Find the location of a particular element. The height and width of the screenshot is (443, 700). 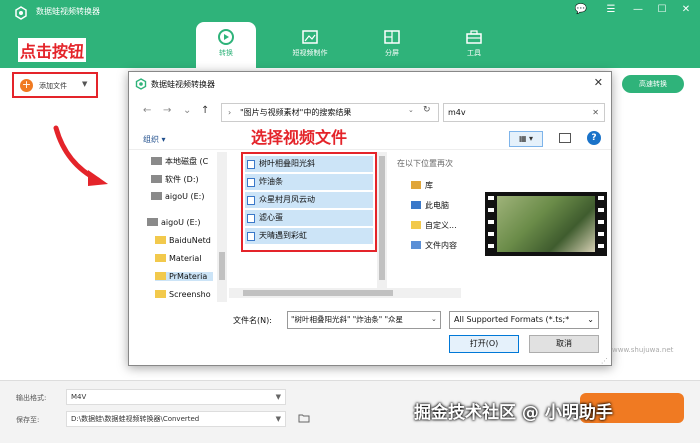

list-item: 炸油条 is located at coordinates (309, 182).